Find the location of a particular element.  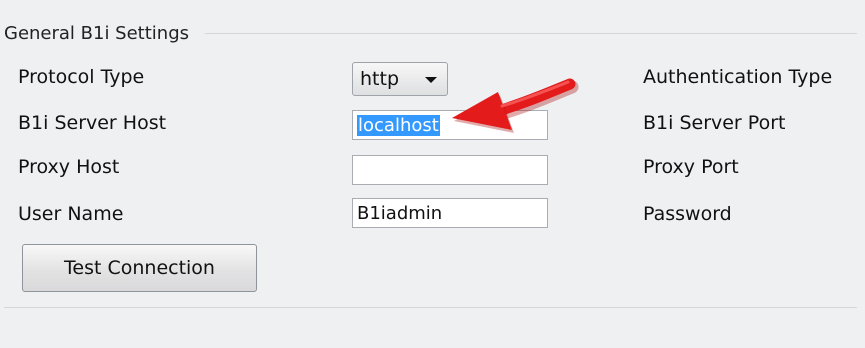

proxy-port-label: Proxy Port is located at coordinates (691, 167).